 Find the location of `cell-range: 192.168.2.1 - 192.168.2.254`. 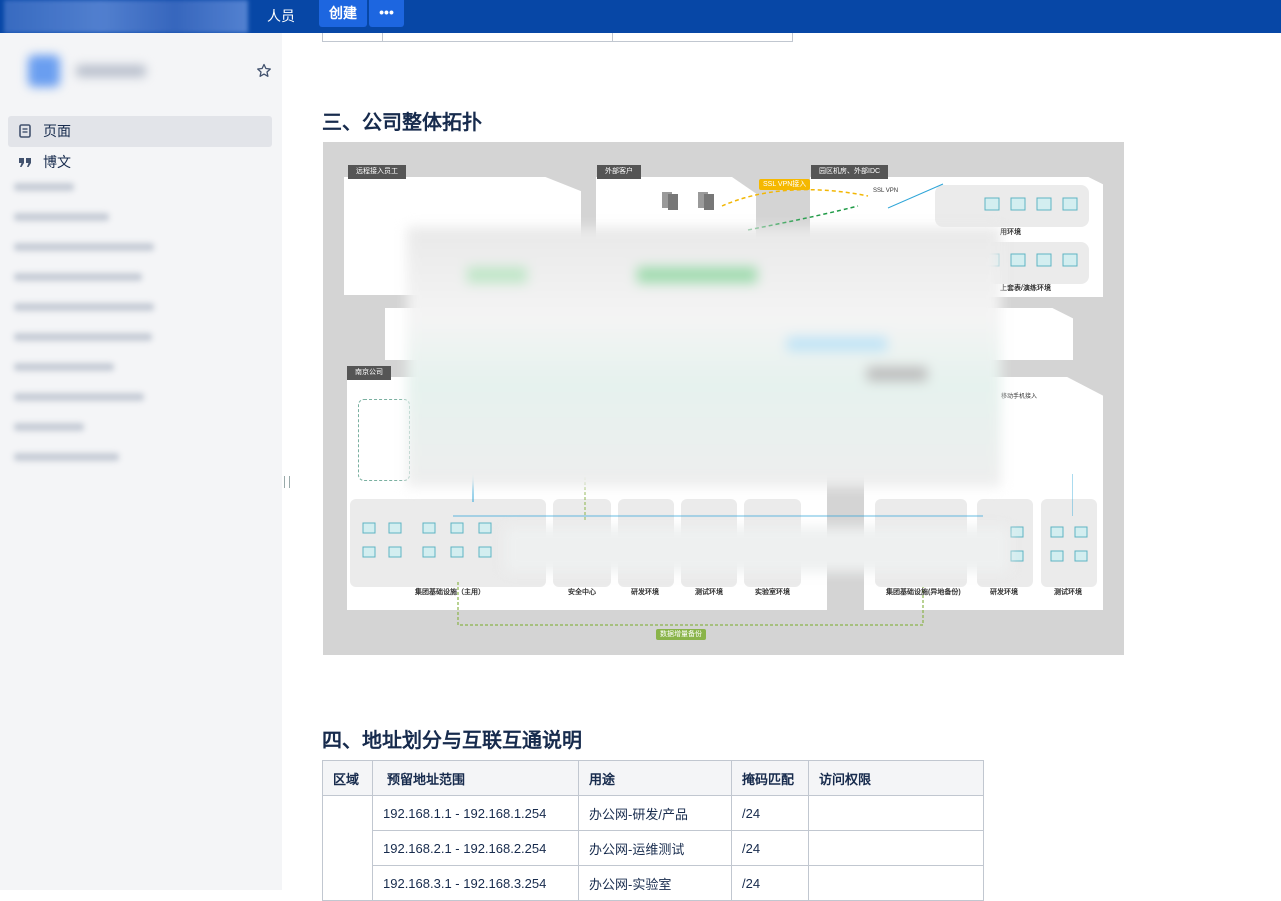

cell-range: 192.168.2.1 - 192.168.2.254 is located at coordinates (475, 848).